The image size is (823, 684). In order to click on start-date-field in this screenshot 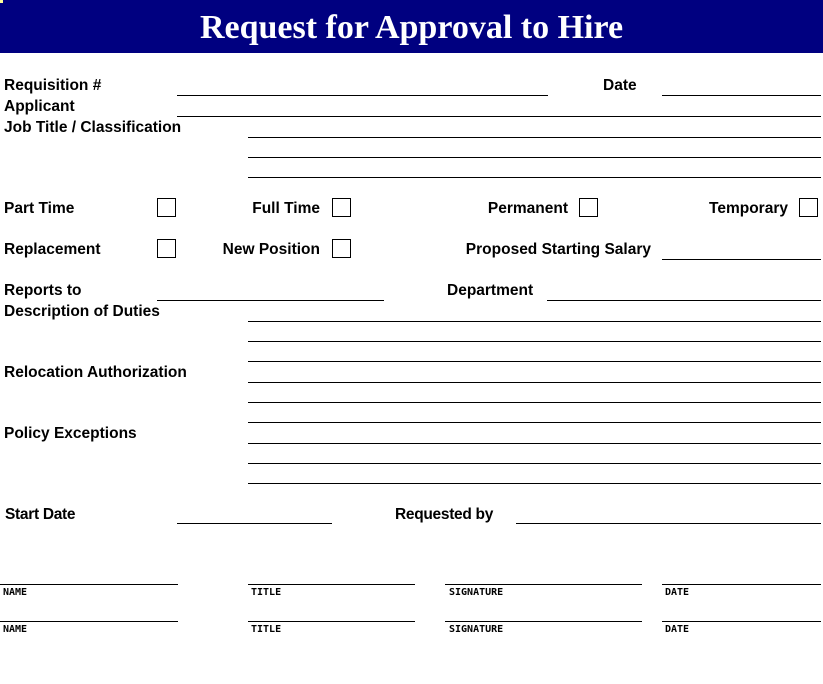, I will do `click(254, 523)`.